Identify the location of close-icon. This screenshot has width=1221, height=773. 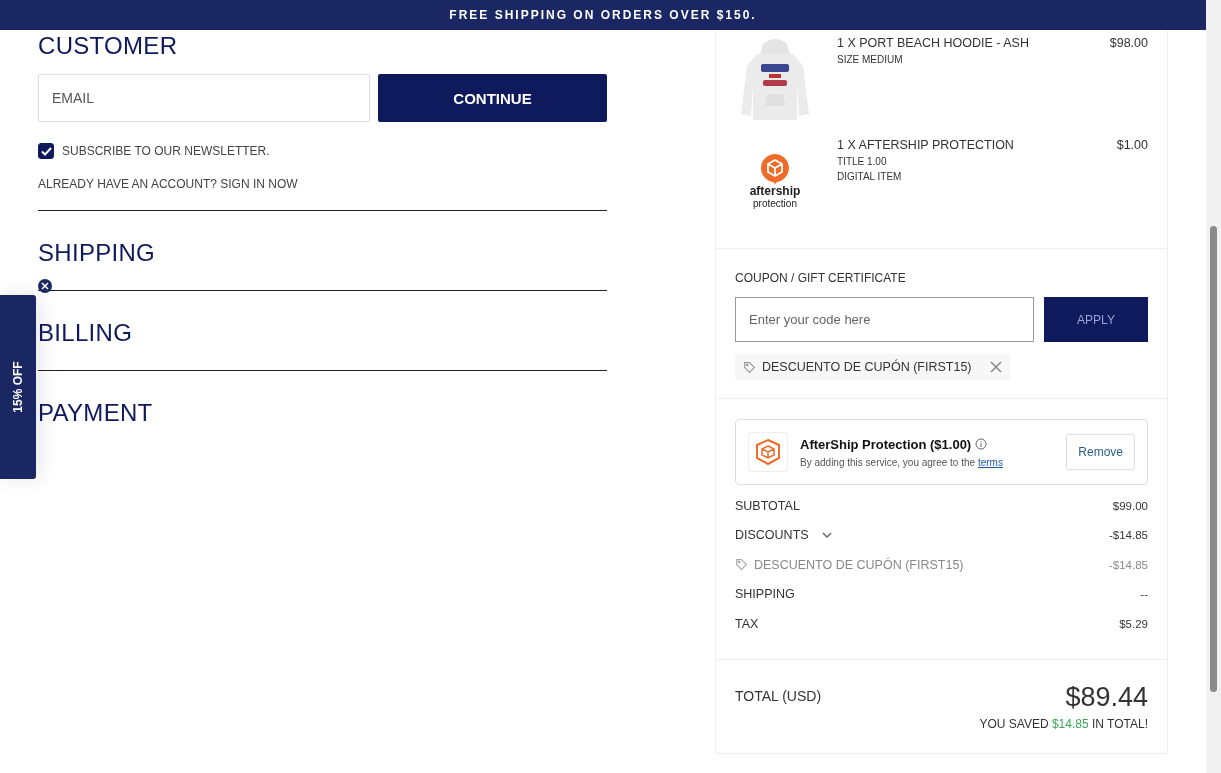
(45, 286).